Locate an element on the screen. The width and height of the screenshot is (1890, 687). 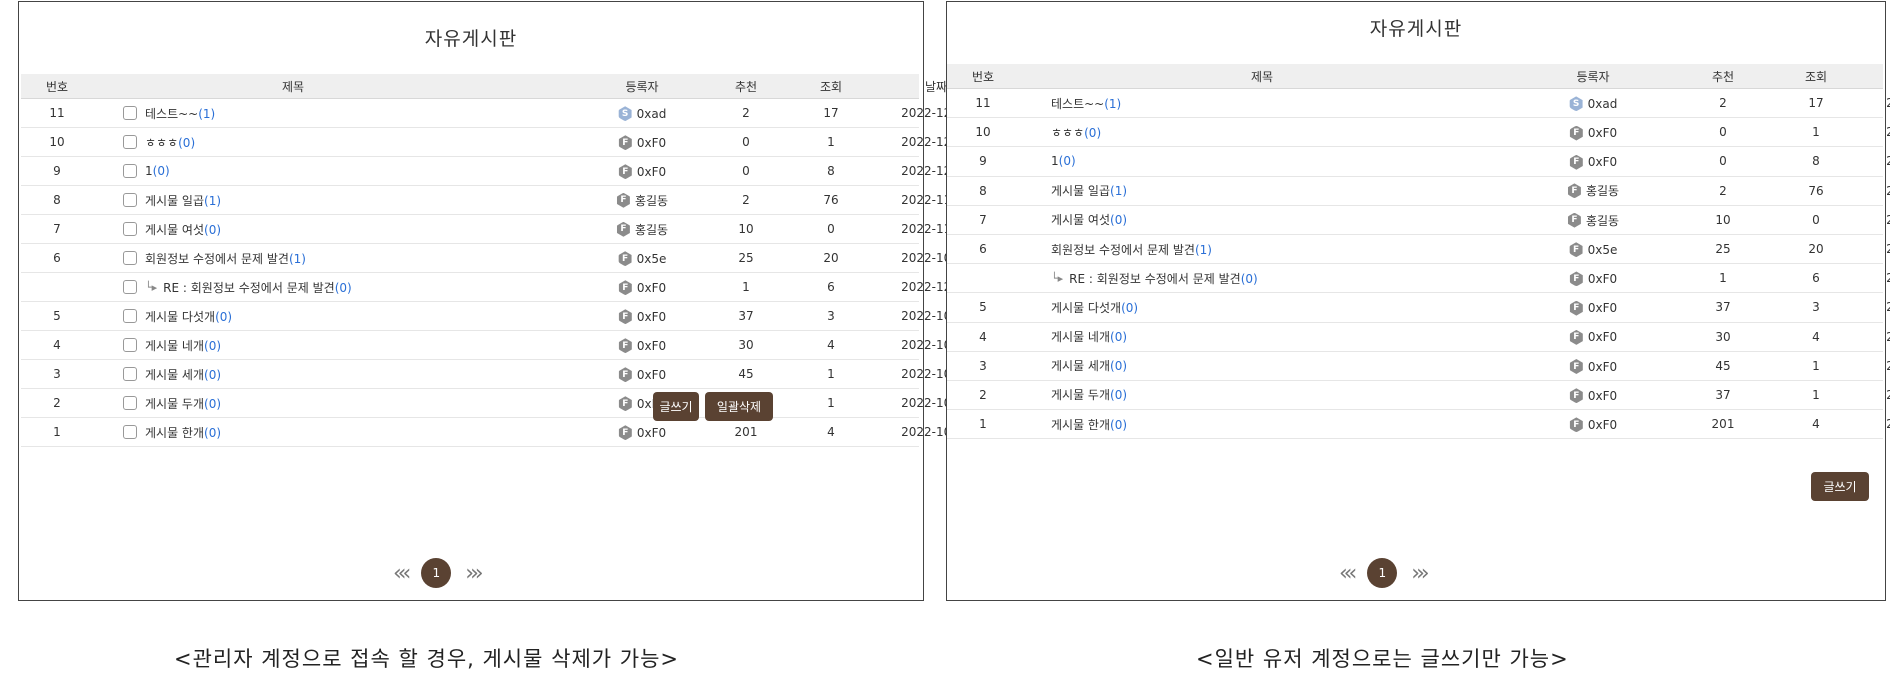
post-title-text: 게시물 한개 is located at coordinates (1081, 424).